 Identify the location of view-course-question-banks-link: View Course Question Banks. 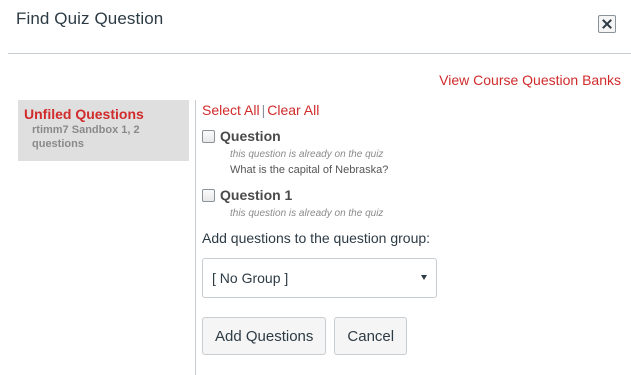
(530, 80).